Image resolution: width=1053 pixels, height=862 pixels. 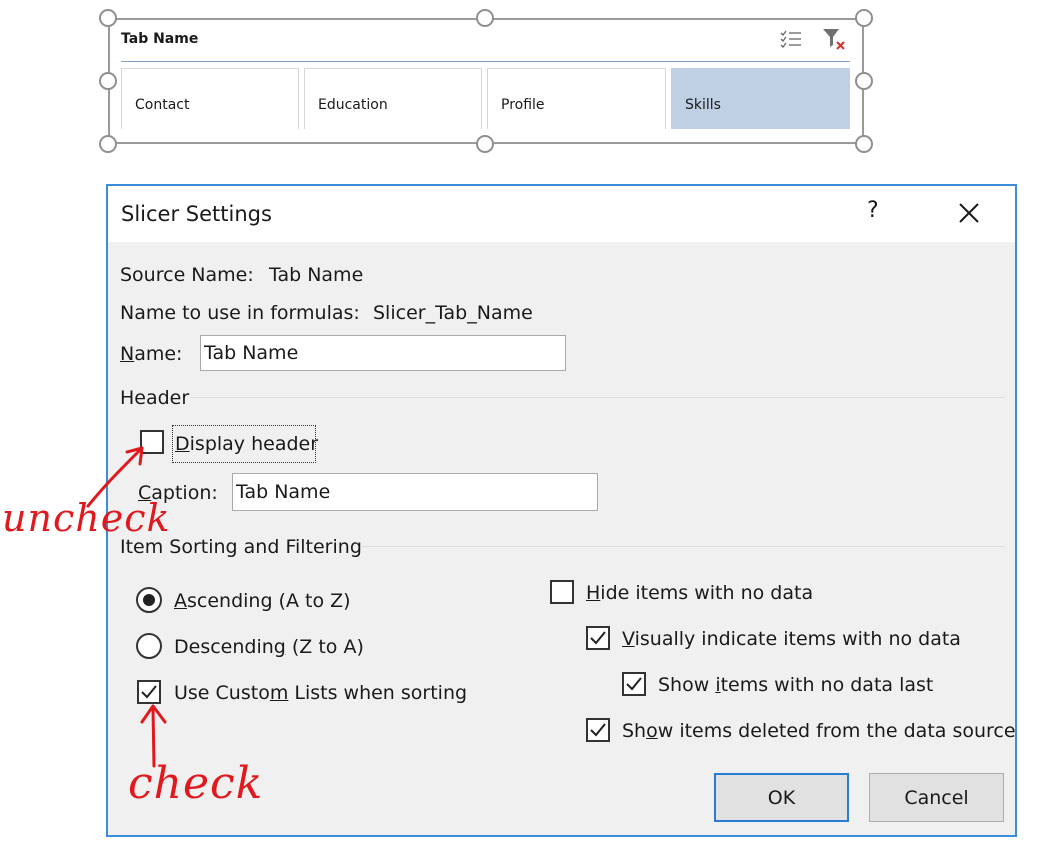 What do you see at coordinates (576, 98) in the screenshot?
I see `slicer-item-profile: Profile` at bounding box center [576, 98].